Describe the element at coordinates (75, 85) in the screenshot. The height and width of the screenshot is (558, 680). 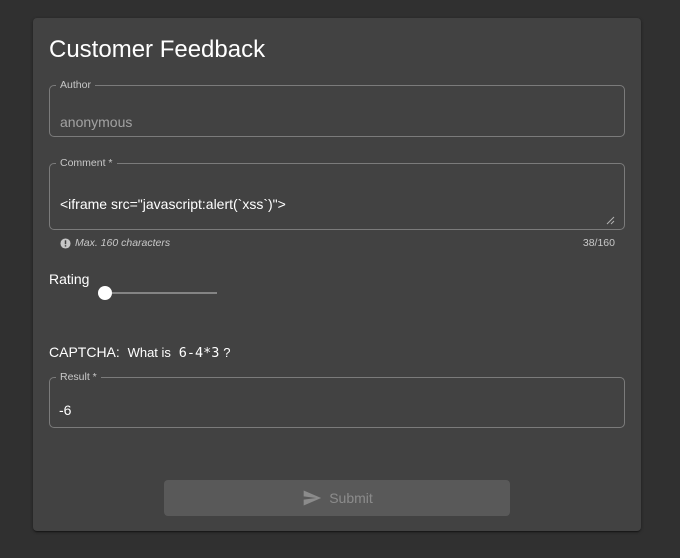
I see `author-label: Author` at that location.